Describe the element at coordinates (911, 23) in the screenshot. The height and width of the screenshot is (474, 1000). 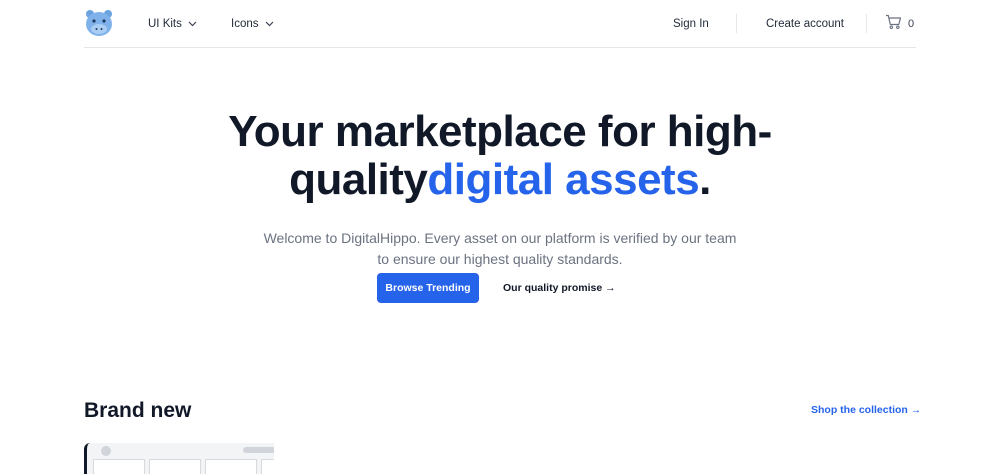
I see `cart-count: 0` at that location.